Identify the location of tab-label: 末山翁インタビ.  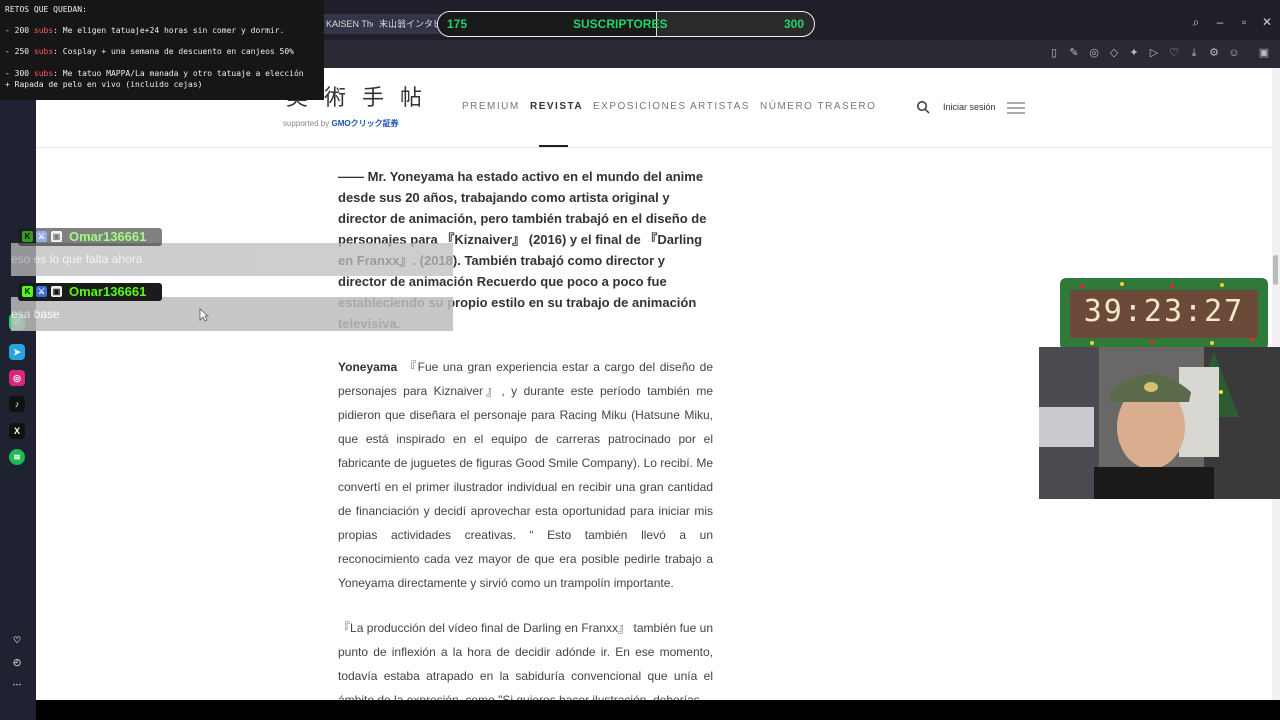
(411, 24).